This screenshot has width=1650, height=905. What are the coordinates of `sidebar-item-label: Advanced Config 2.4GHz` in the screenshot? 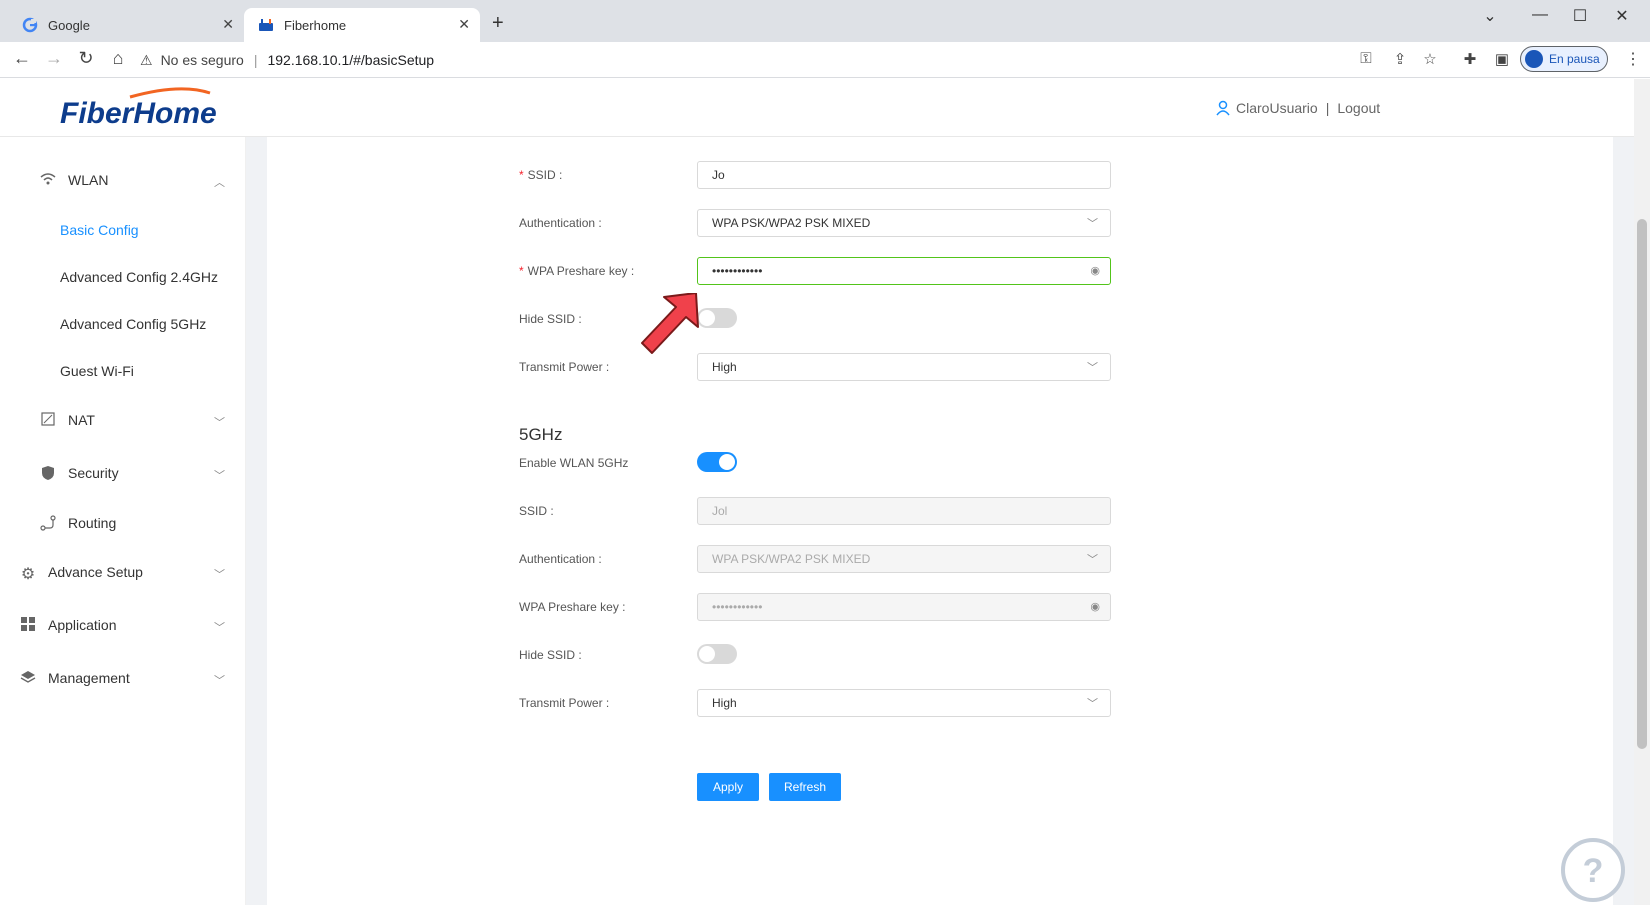 It's located at (139, 277).